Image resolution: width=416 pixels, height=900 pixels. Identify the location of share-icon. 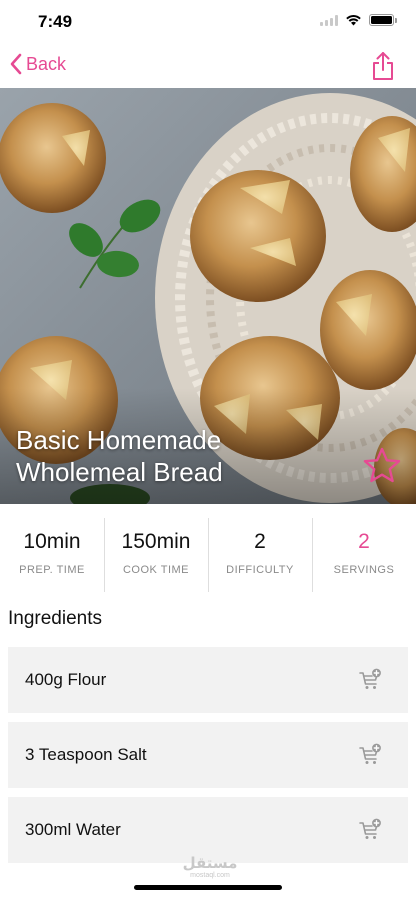
(383, 66).